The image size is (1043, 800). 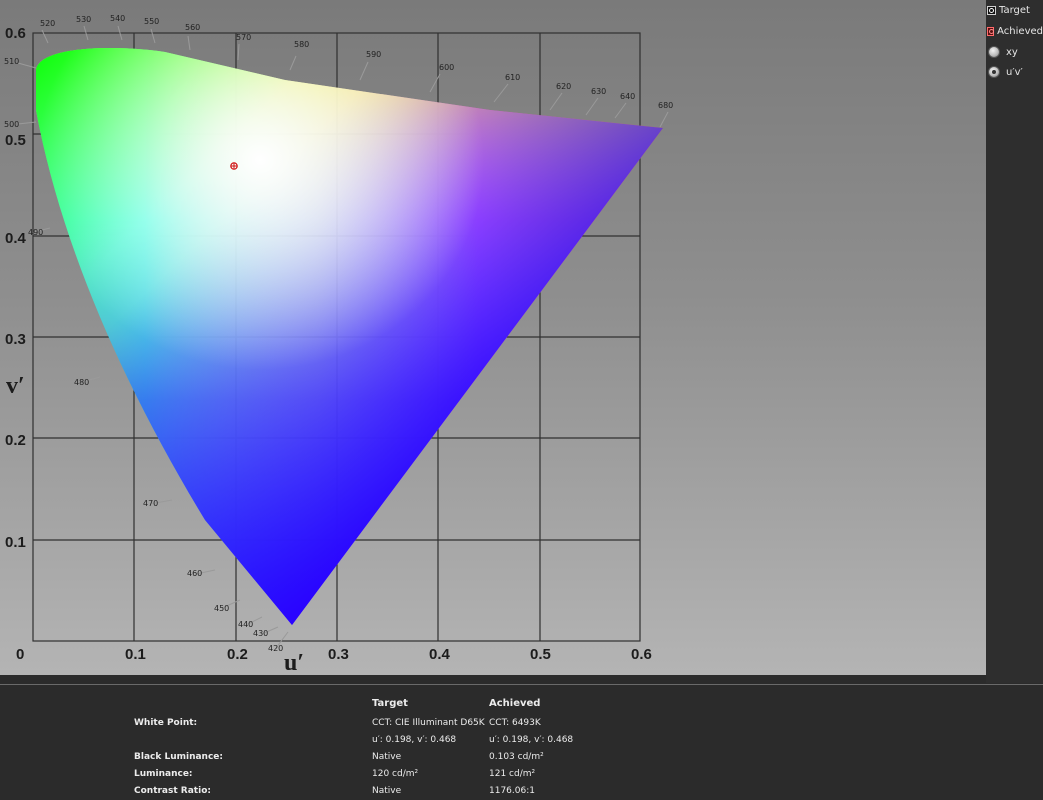 What do you see at coordinates (446, 67) in the screenshot?
I see `wl-label: 600` at bounding box center [446, 67].